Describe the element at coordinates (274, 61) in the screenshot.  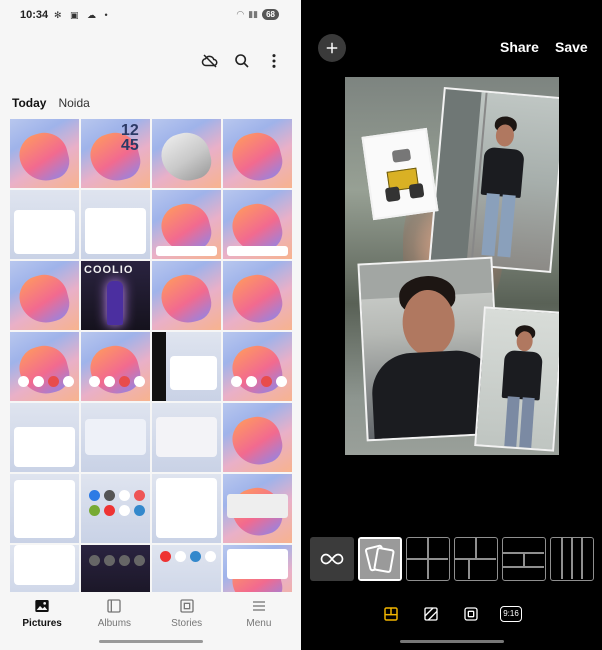
I see `more-options-icon` at that location.